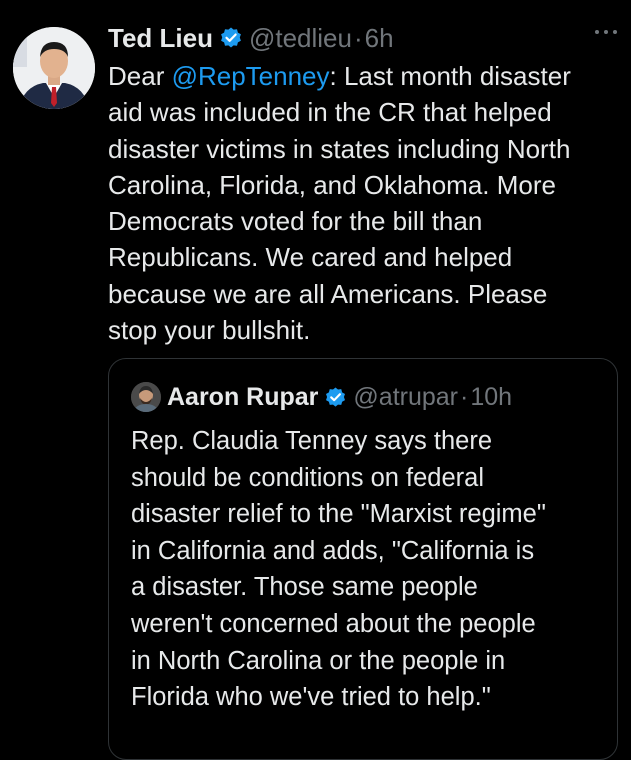 The height and width of the screenshot is (760, 631). What do you see at coordinates (146, 397) in the screenshot?
I see `quoted-author-avatar` at bounding box center [146, 397].